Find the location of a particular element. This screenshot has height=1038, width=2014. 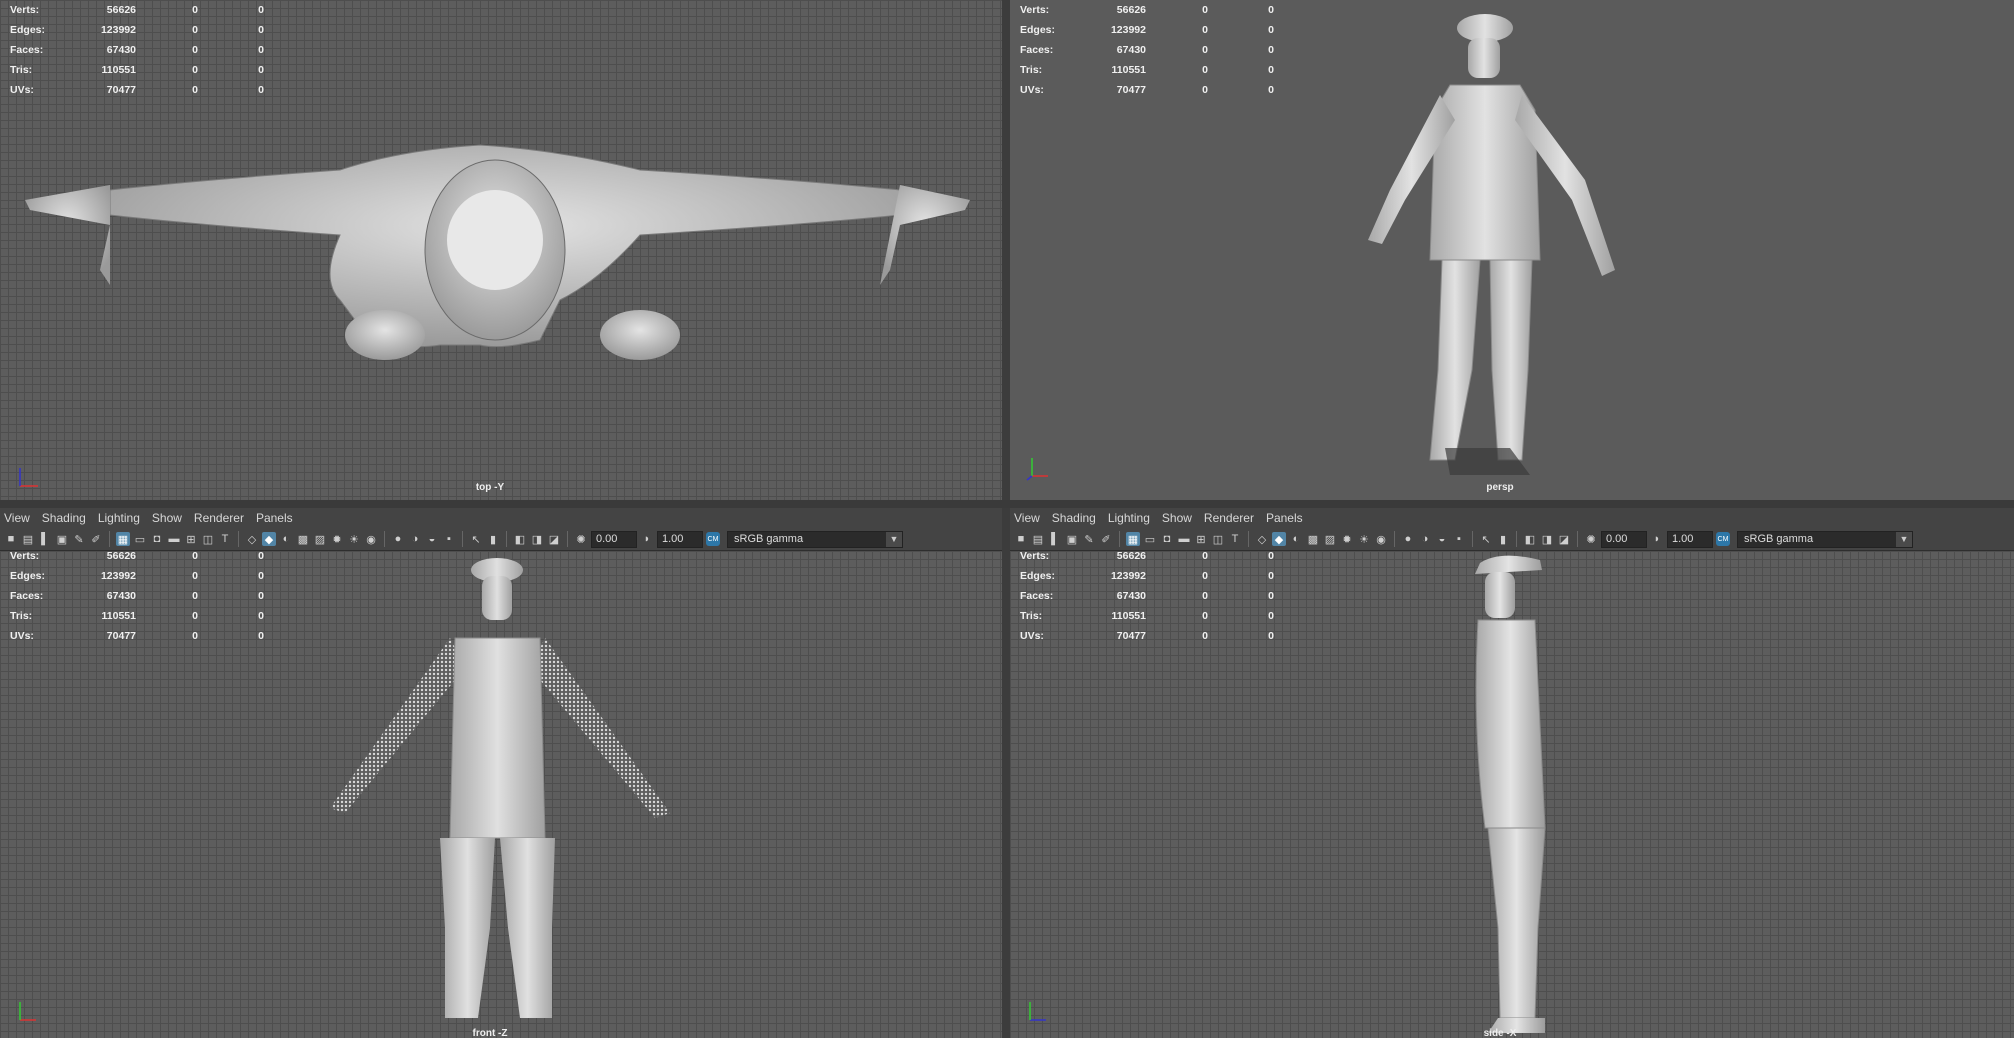

camera-label: persp is located at coordinates (1500, 487).